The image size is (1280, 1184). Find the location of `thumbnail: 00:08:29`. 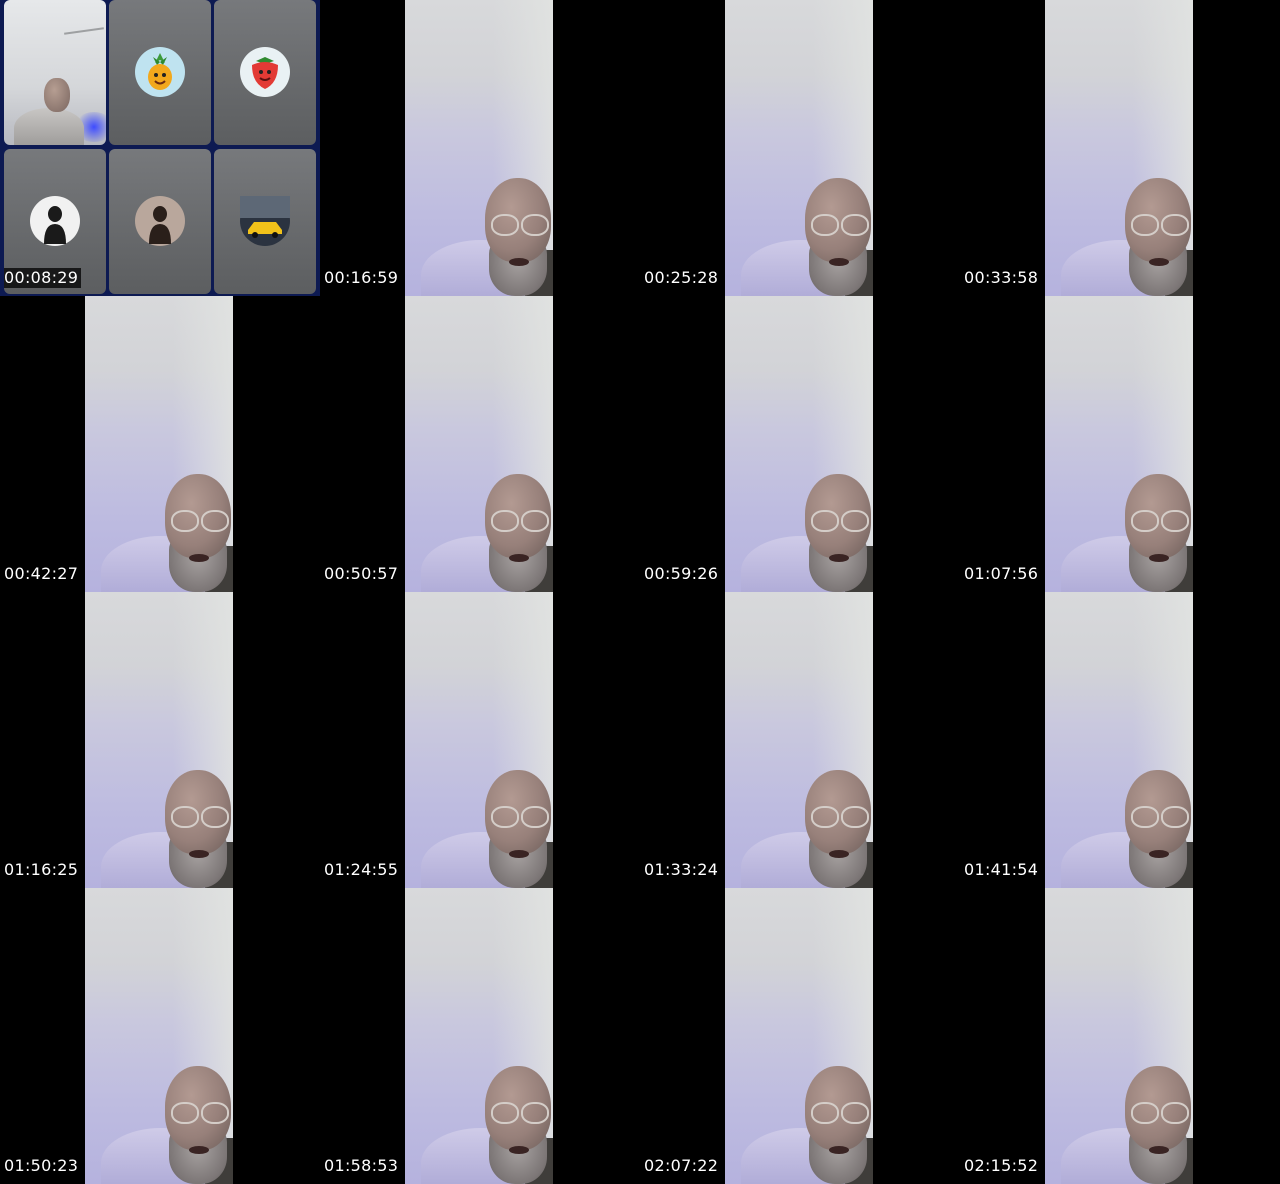

thumbnail: 00:08:29 is located at coordinates (160, 148).